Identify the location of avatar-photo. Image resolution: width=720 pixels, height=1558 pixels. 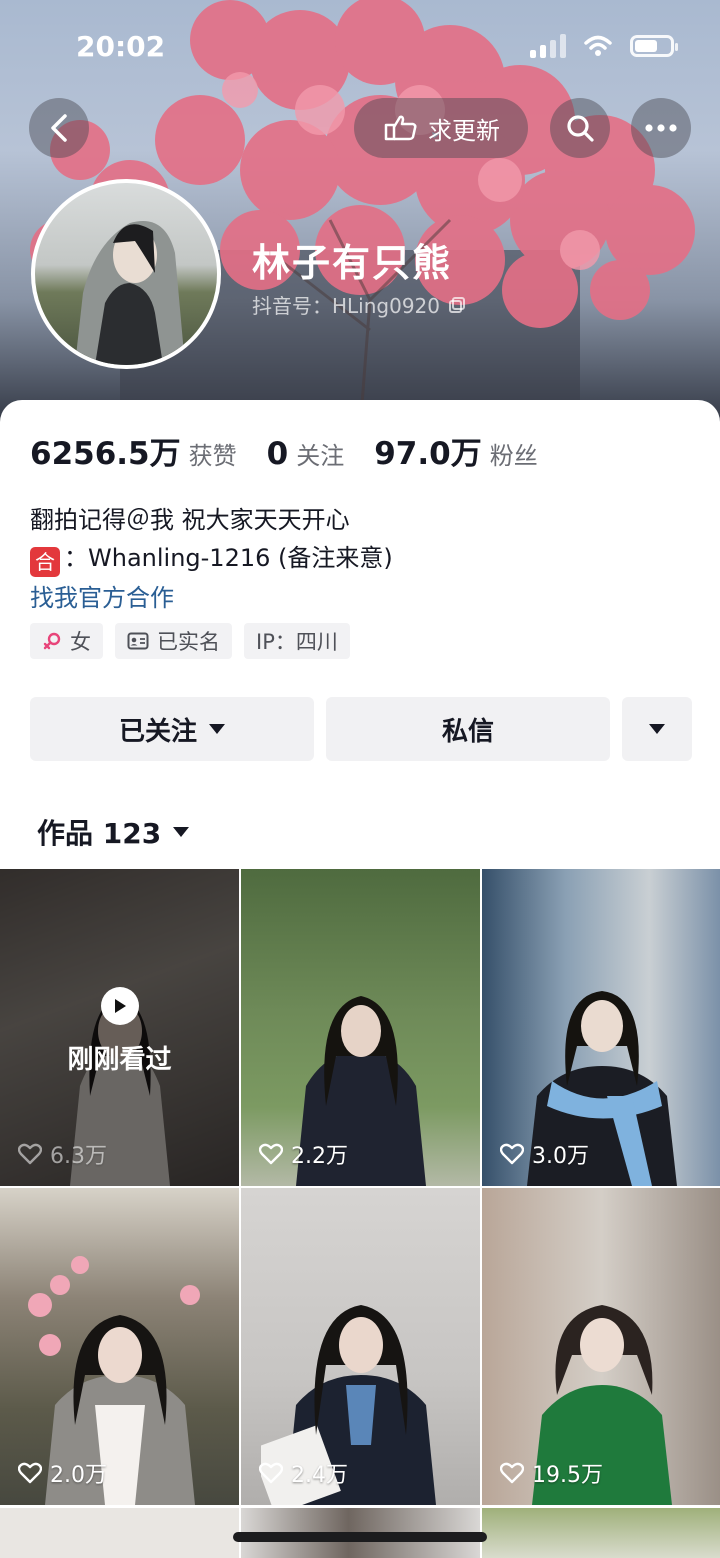
(130, 293).